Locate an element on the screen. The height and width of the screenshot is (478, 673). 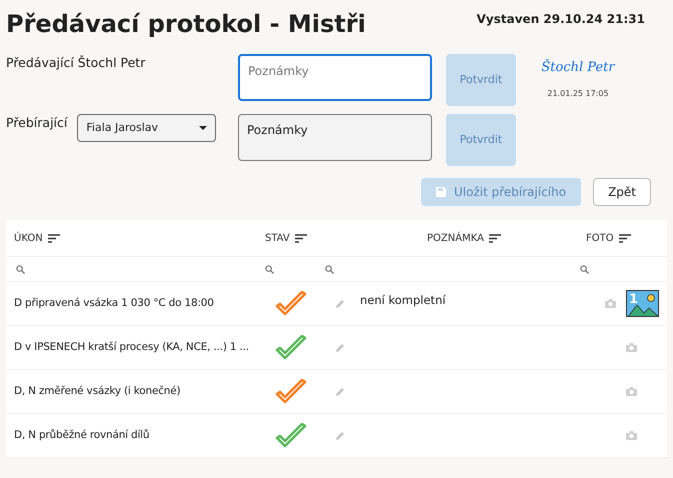
column-header: ÚKON is located at coordinates (28, 238).